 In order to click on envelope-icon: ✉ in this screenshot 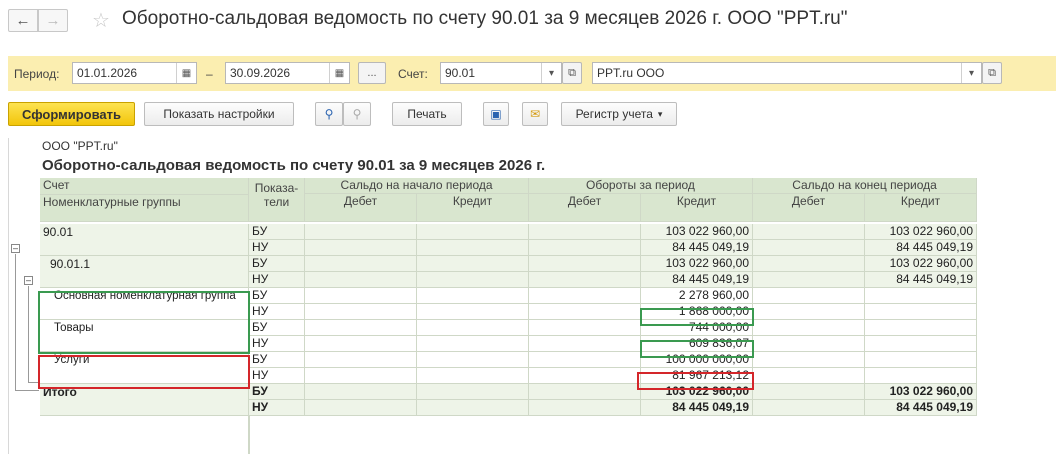, I will do `click(535, 114)`.